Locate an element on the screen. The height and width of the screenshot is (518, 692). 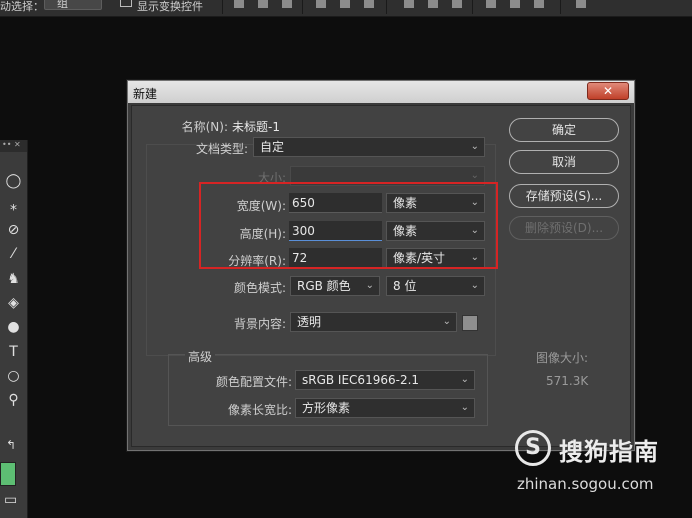
panel-header-icons: •• ✕ is located at coordinates (11, 144).